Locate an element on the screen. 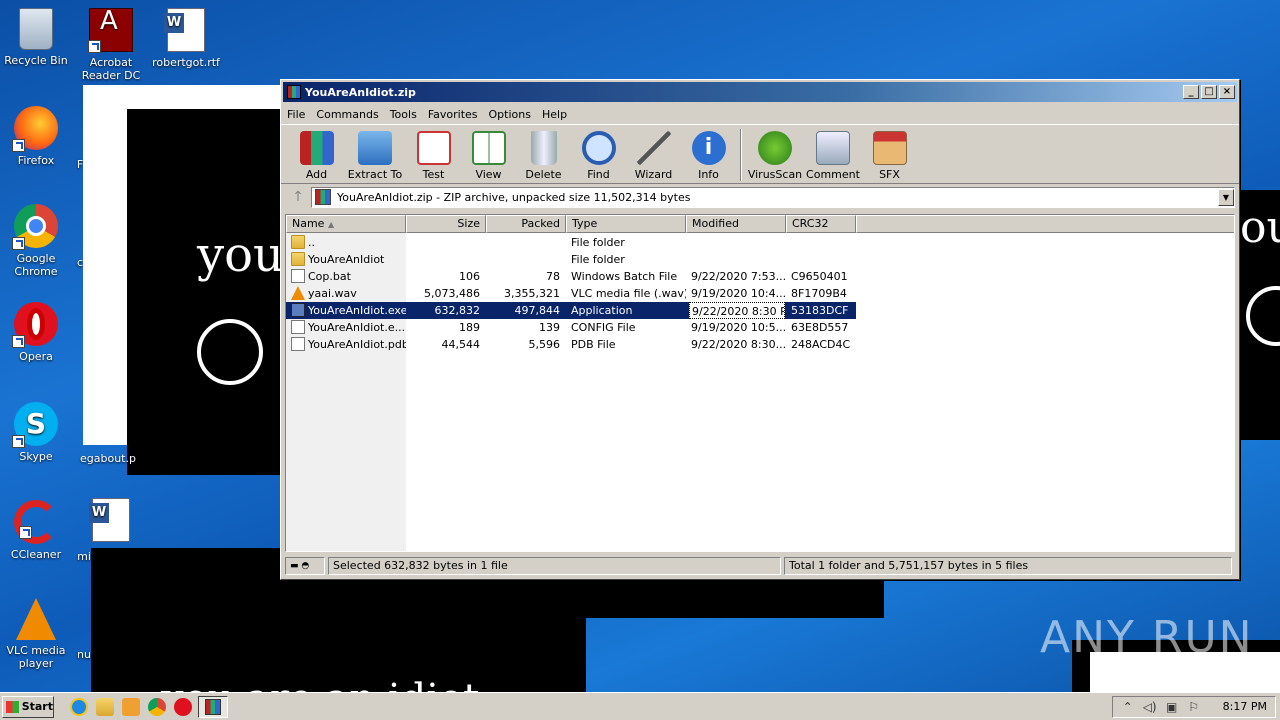 This screenshot has width=1280, height=720. file-size: 5,073,486 is located at coordinates (452, 293).